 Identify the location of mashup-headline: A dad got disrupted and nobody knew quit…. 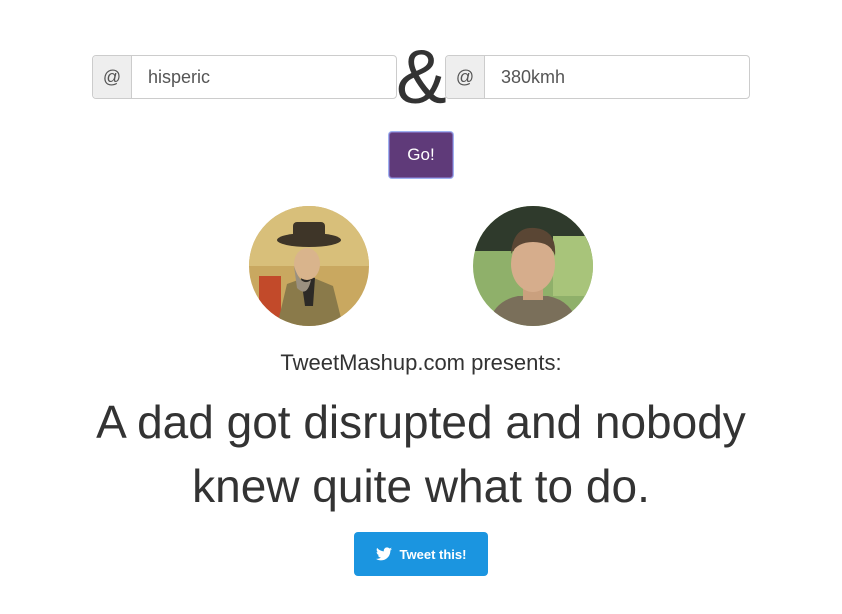
(421, 454).